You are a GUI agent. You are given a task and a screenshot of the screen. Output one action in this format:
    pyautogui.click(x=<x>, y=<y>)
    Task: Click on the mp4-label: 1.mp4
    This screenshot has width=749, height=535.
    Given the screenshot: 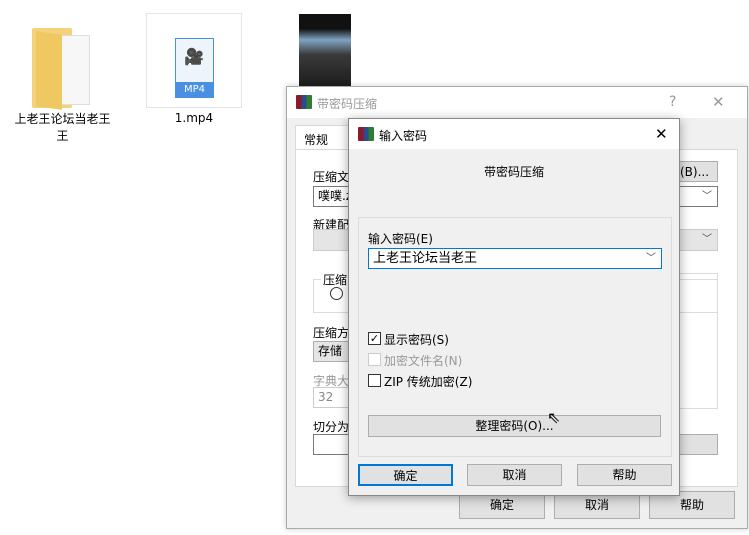 What is the action you would take?
    pyautogui.click(x=194, y=118)
    